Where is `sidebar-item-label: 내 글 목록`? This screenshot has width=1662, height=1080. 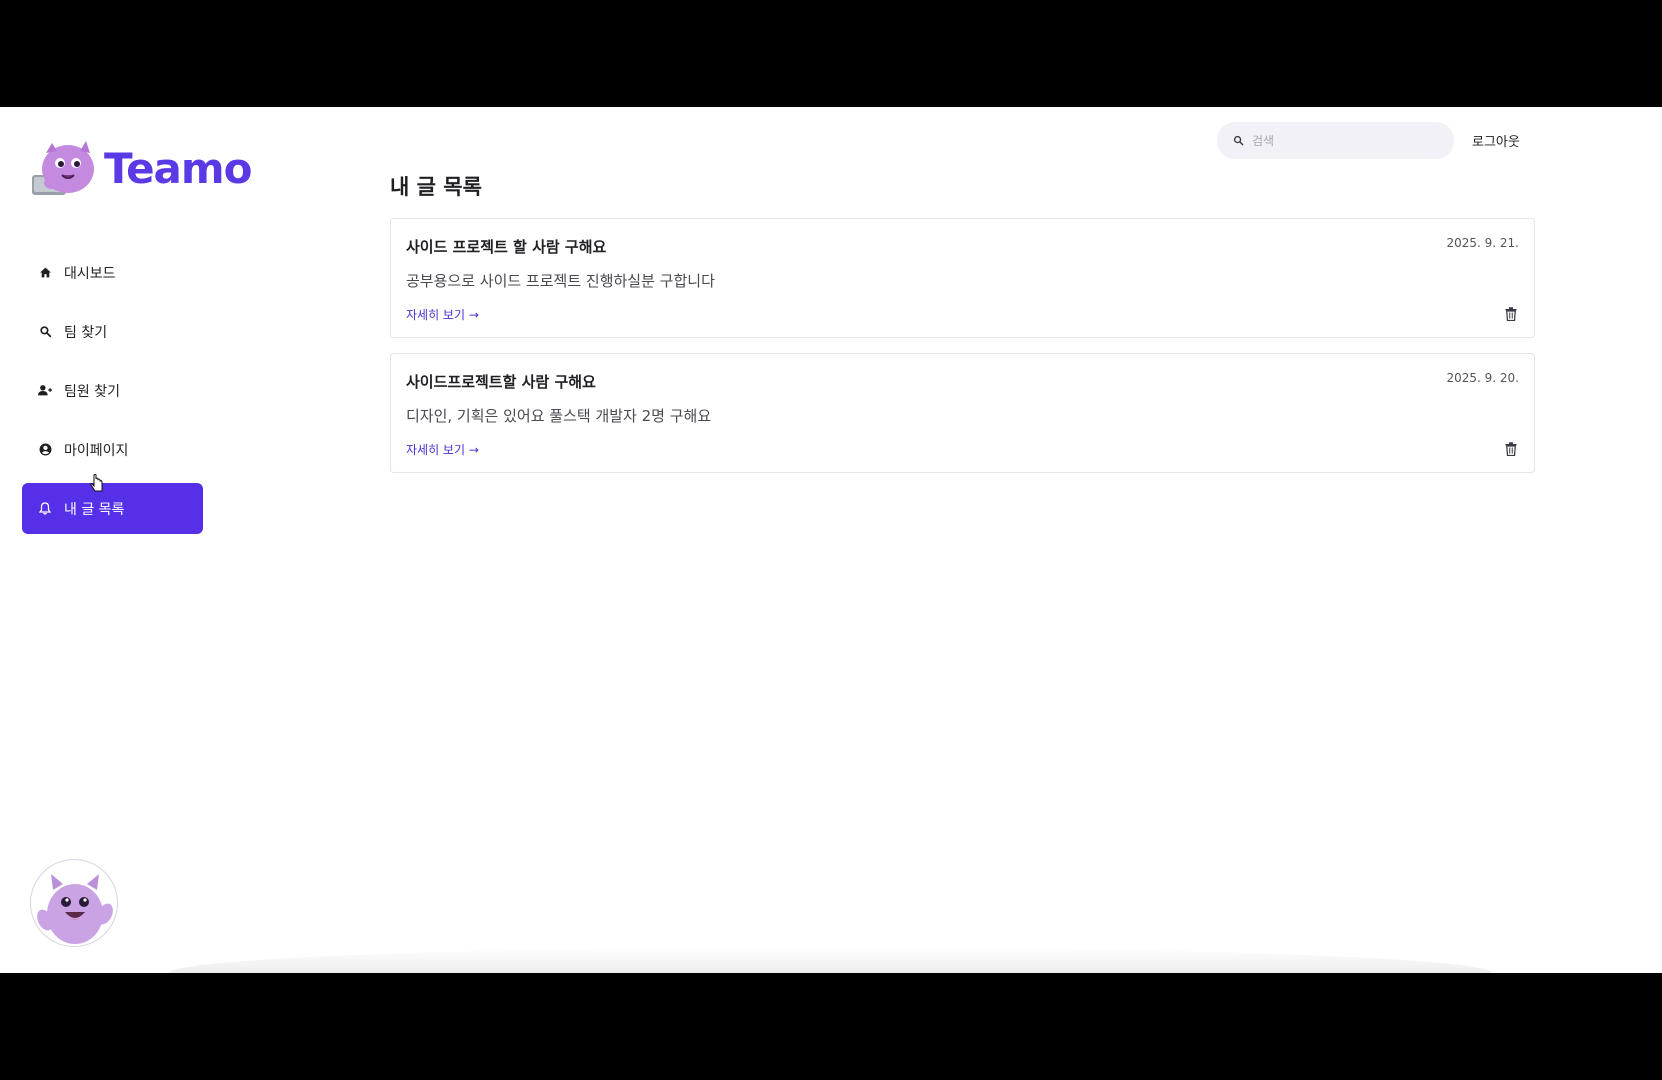 sidebar-item-label: 내 글 목록 is located at coordinates (94, 509).